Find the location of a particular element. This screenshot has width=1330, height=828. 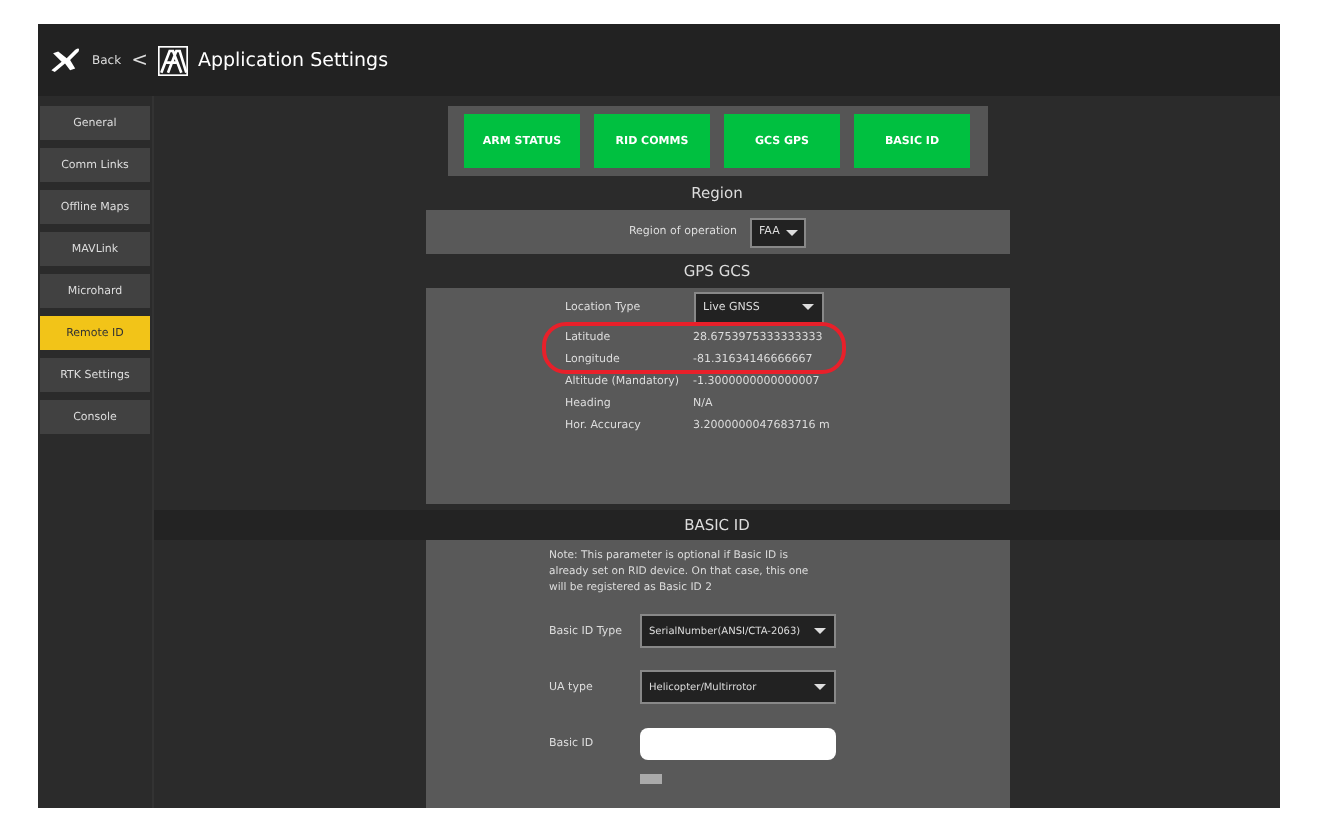

input-field is located at coordinates (737, 743).